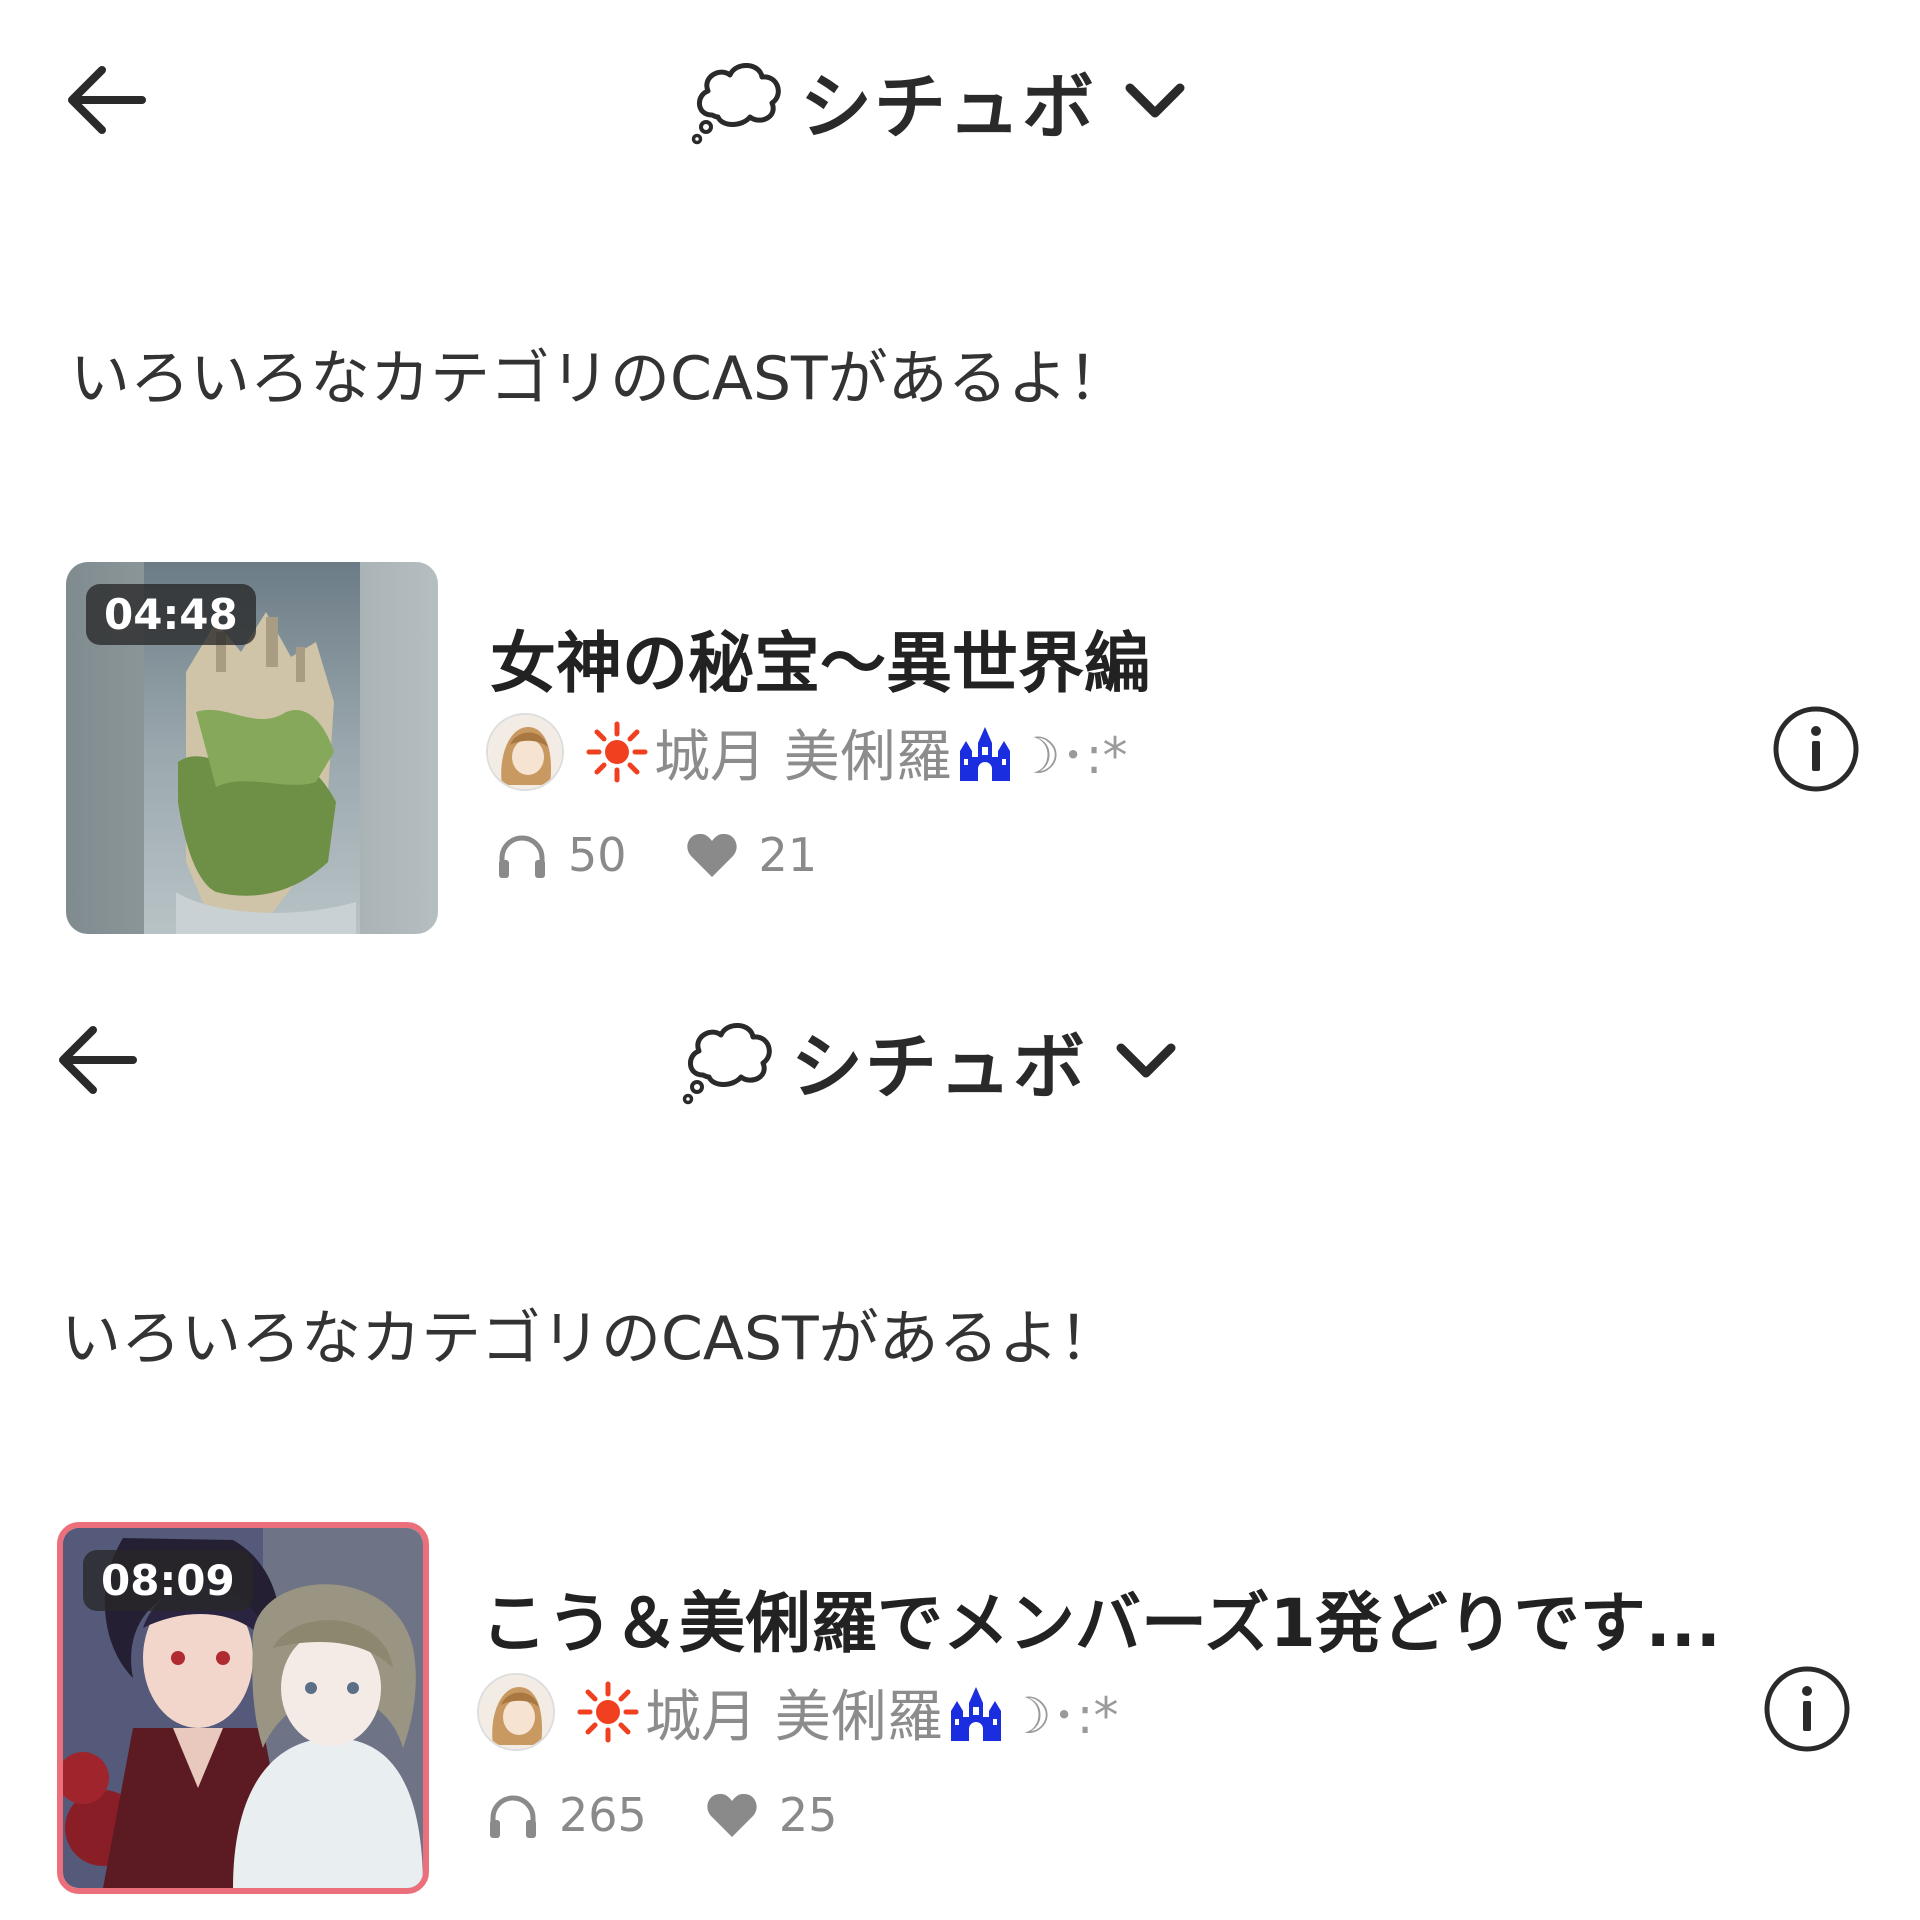 The width and height of the screenshot is (1920, 1920). I want to click on cast-thumbnail: 04:48, so click(252, 748).